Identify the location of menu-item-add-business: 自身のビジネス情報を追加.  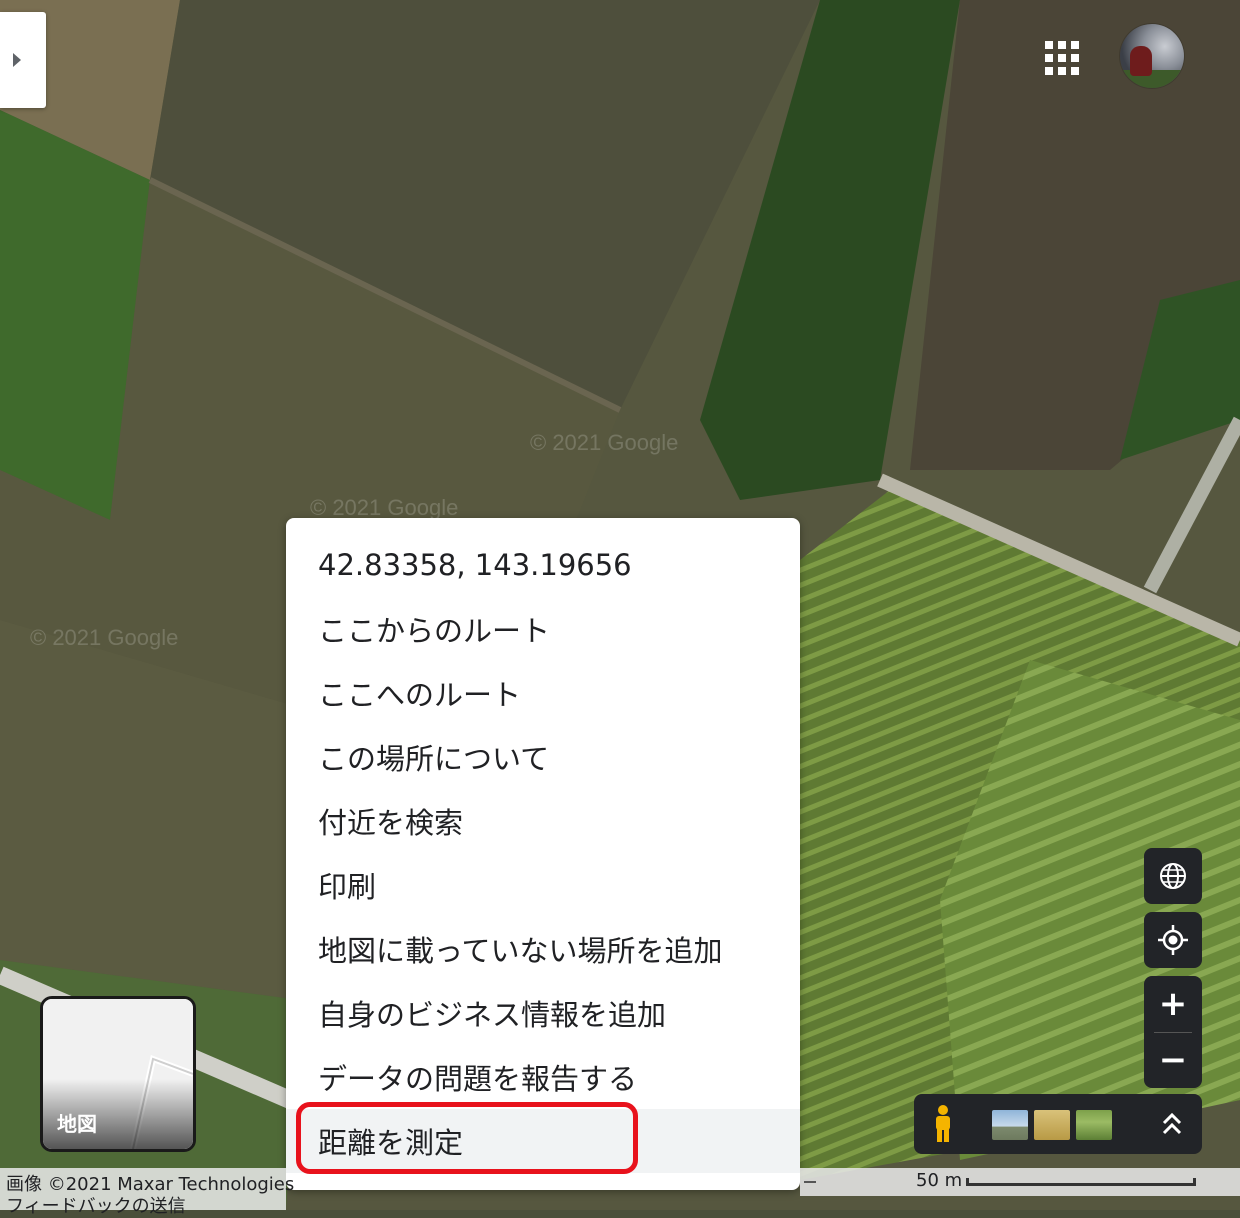
(543, 1013).